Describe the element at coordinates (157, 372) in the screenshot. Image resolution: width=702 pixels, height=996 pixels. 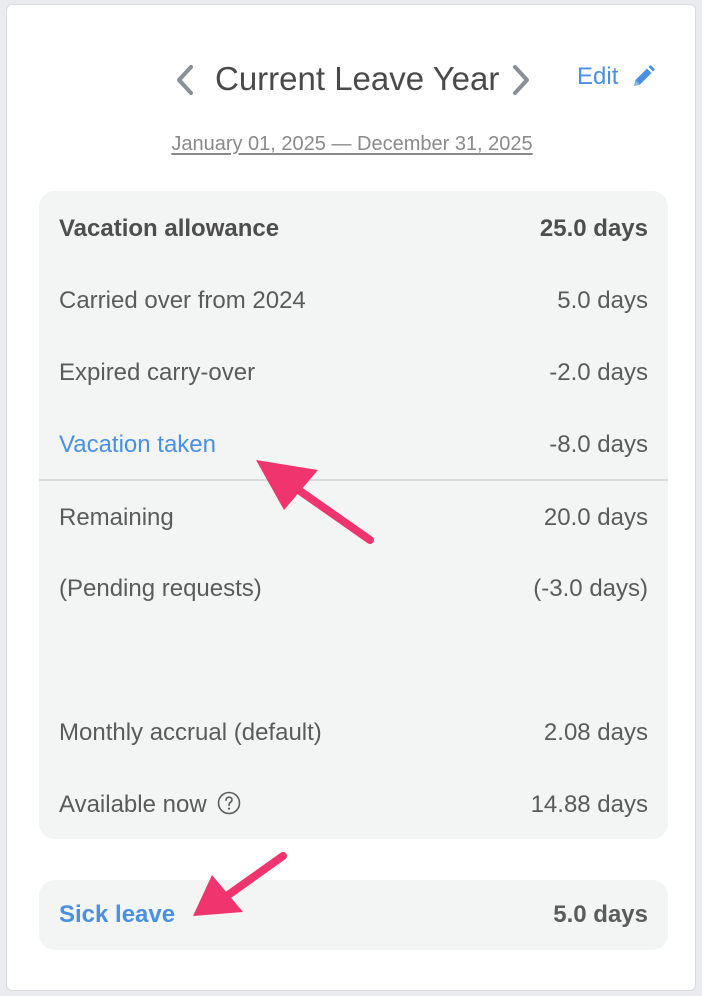
I see `row-label: Expired carry-over` at that location.